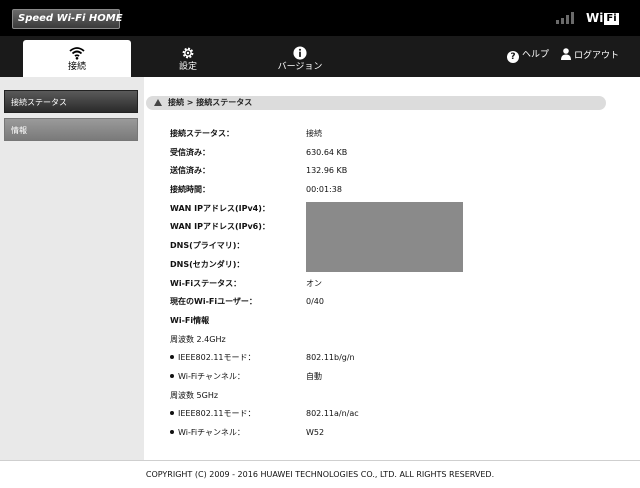  I want to click on breadcrumb: 接続 > 接続ステータス, so click(376, 103).